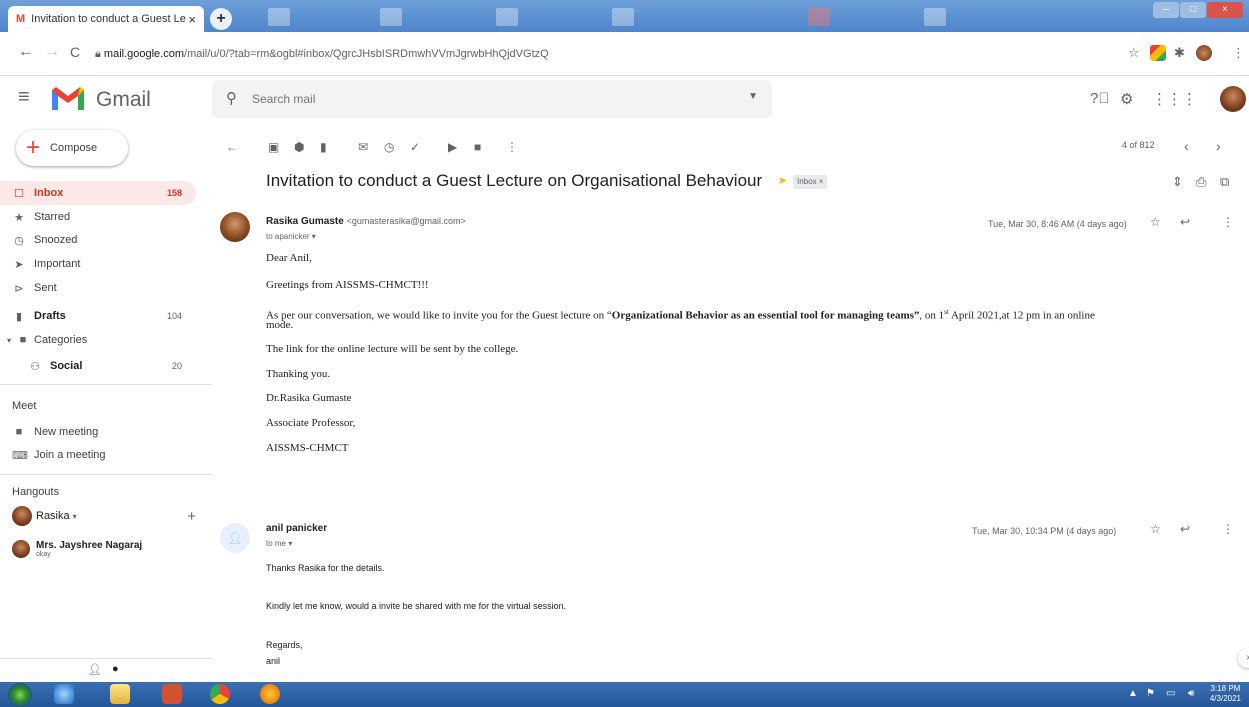 The width and height of the screenshot is (1249, 707). I want to click on sidebar-item-social: ⚇ Social 20, so click(98, 366).